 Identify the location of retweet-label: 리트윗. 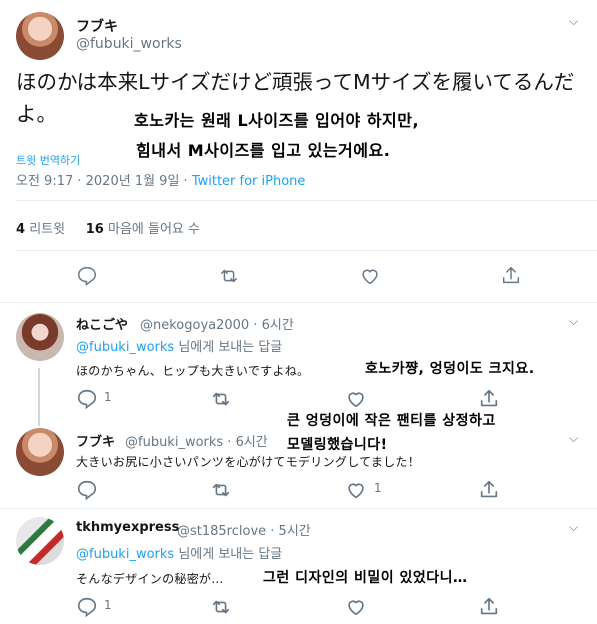
(47, 229).